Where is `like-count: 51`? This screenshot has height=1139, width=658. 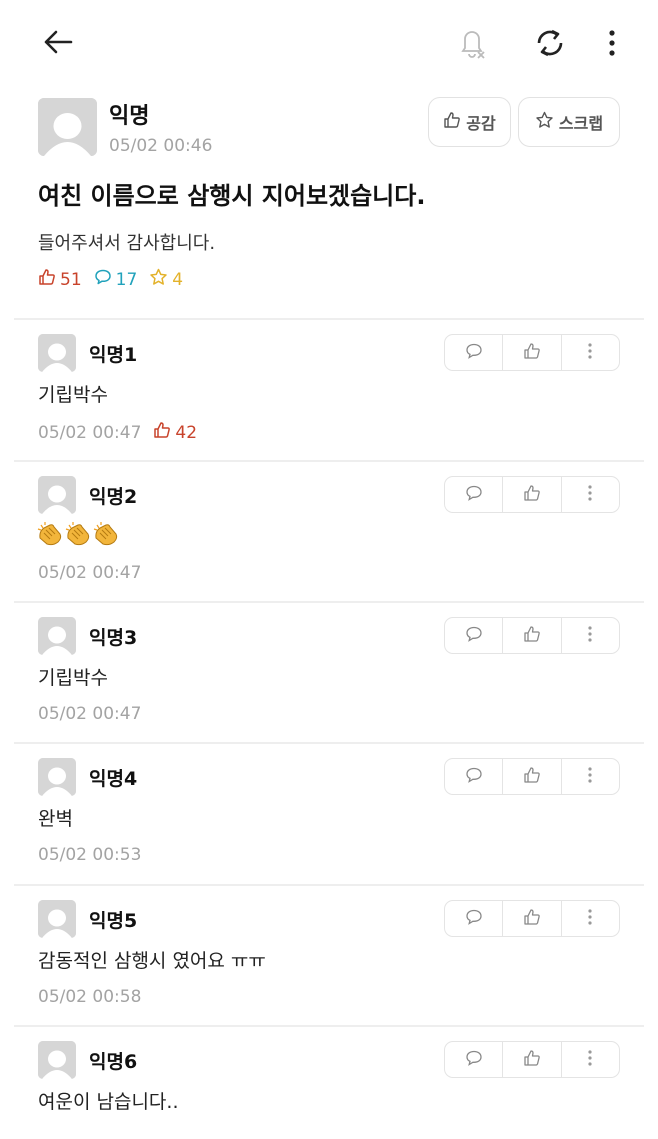
like-count: 51 is located at coordinates (60, 279).